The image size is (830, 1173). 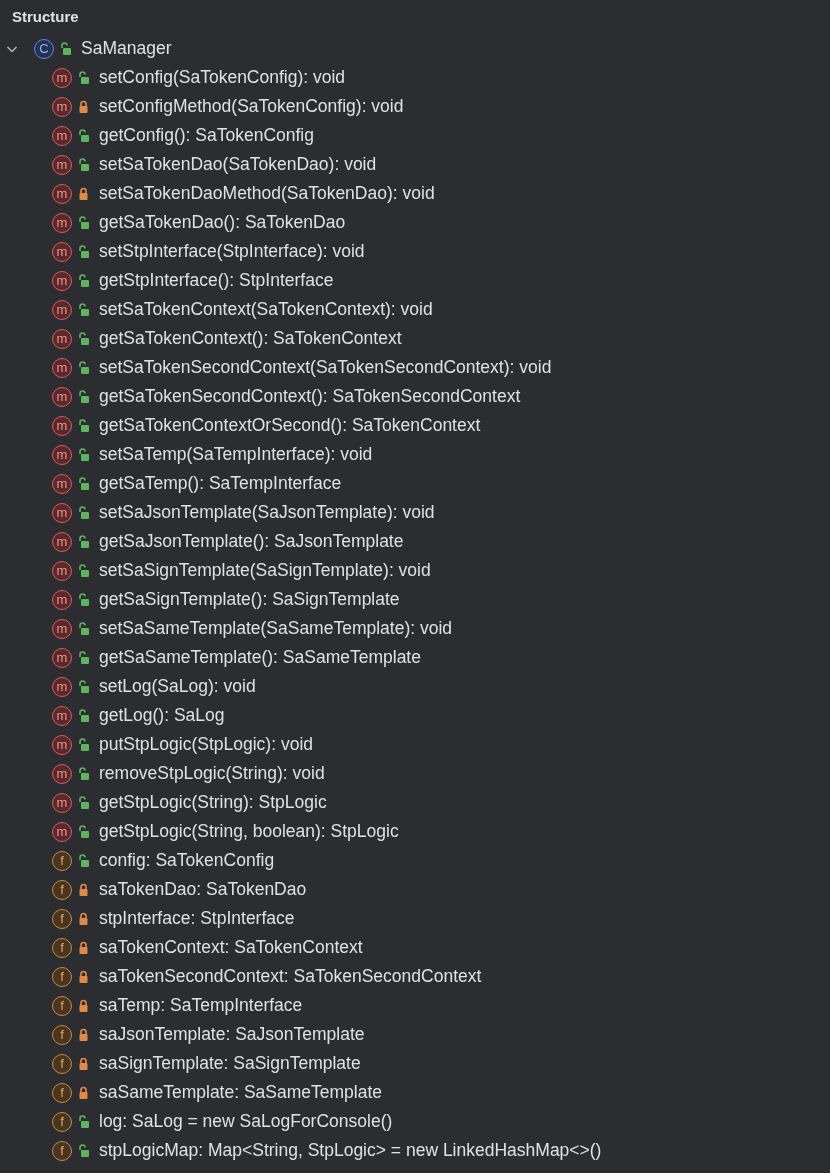 What do you see at coordinates (236, 454) in the screenshot?
I see `tree-item: setSaTemp(SaTempInterface): void` at bounding box center [236, 454].